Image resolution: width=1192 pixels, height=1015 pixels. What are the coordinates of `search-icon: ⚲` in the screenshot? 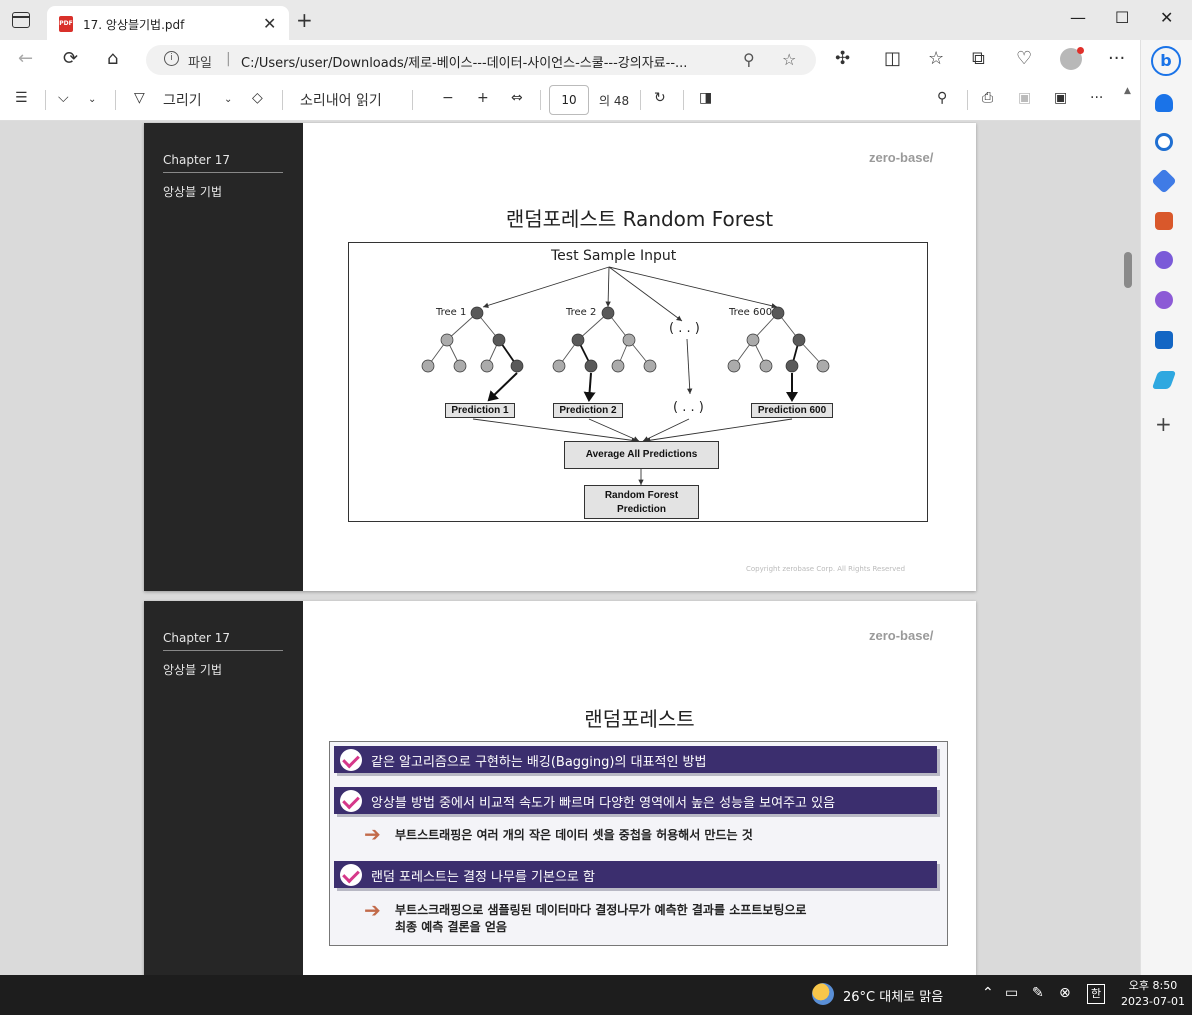 It's located at (942, 98).